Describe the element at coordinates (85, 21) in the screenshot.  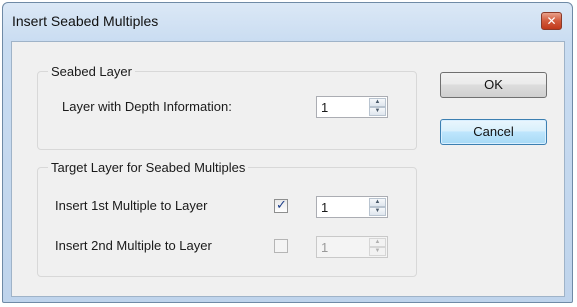
I see `window-title: Insert Seabed Multiples` at that location.